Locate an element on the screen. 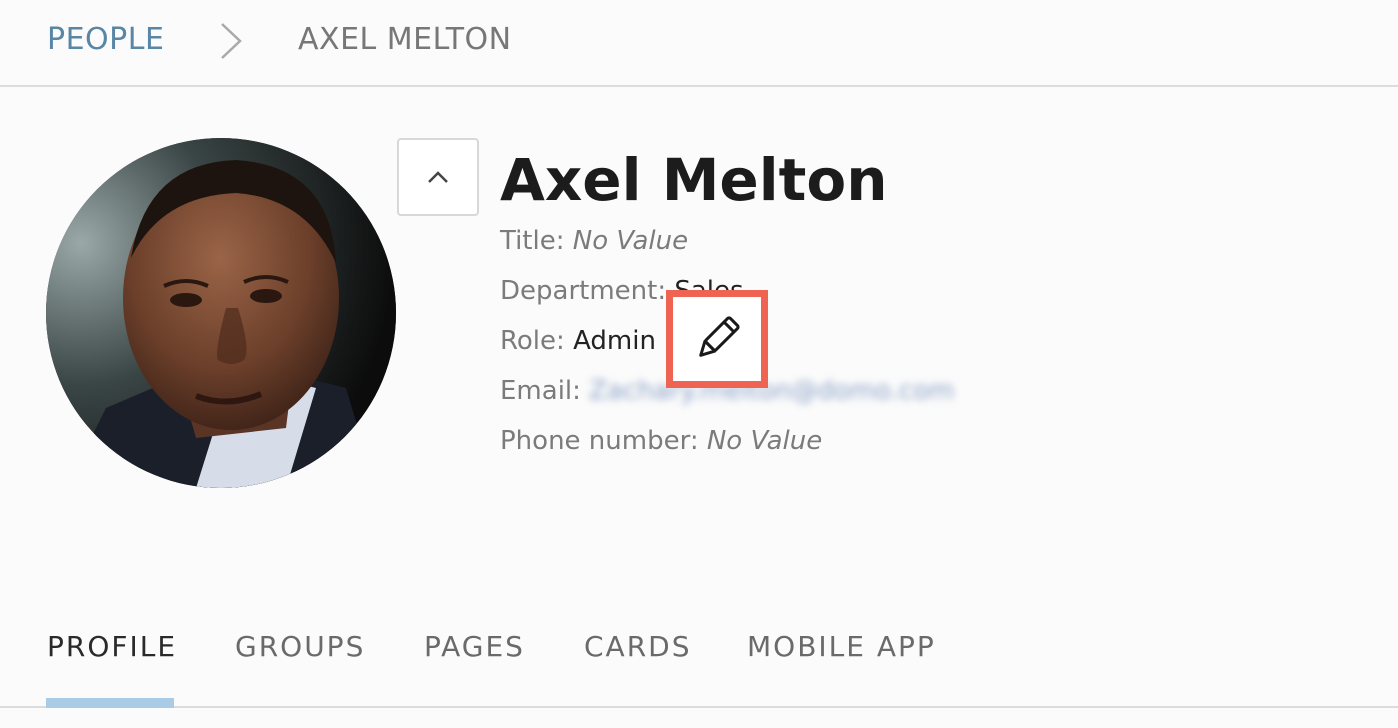 This screenshot has height=728, width=1398. title-label: Title: is located at coordinates (536, 241).